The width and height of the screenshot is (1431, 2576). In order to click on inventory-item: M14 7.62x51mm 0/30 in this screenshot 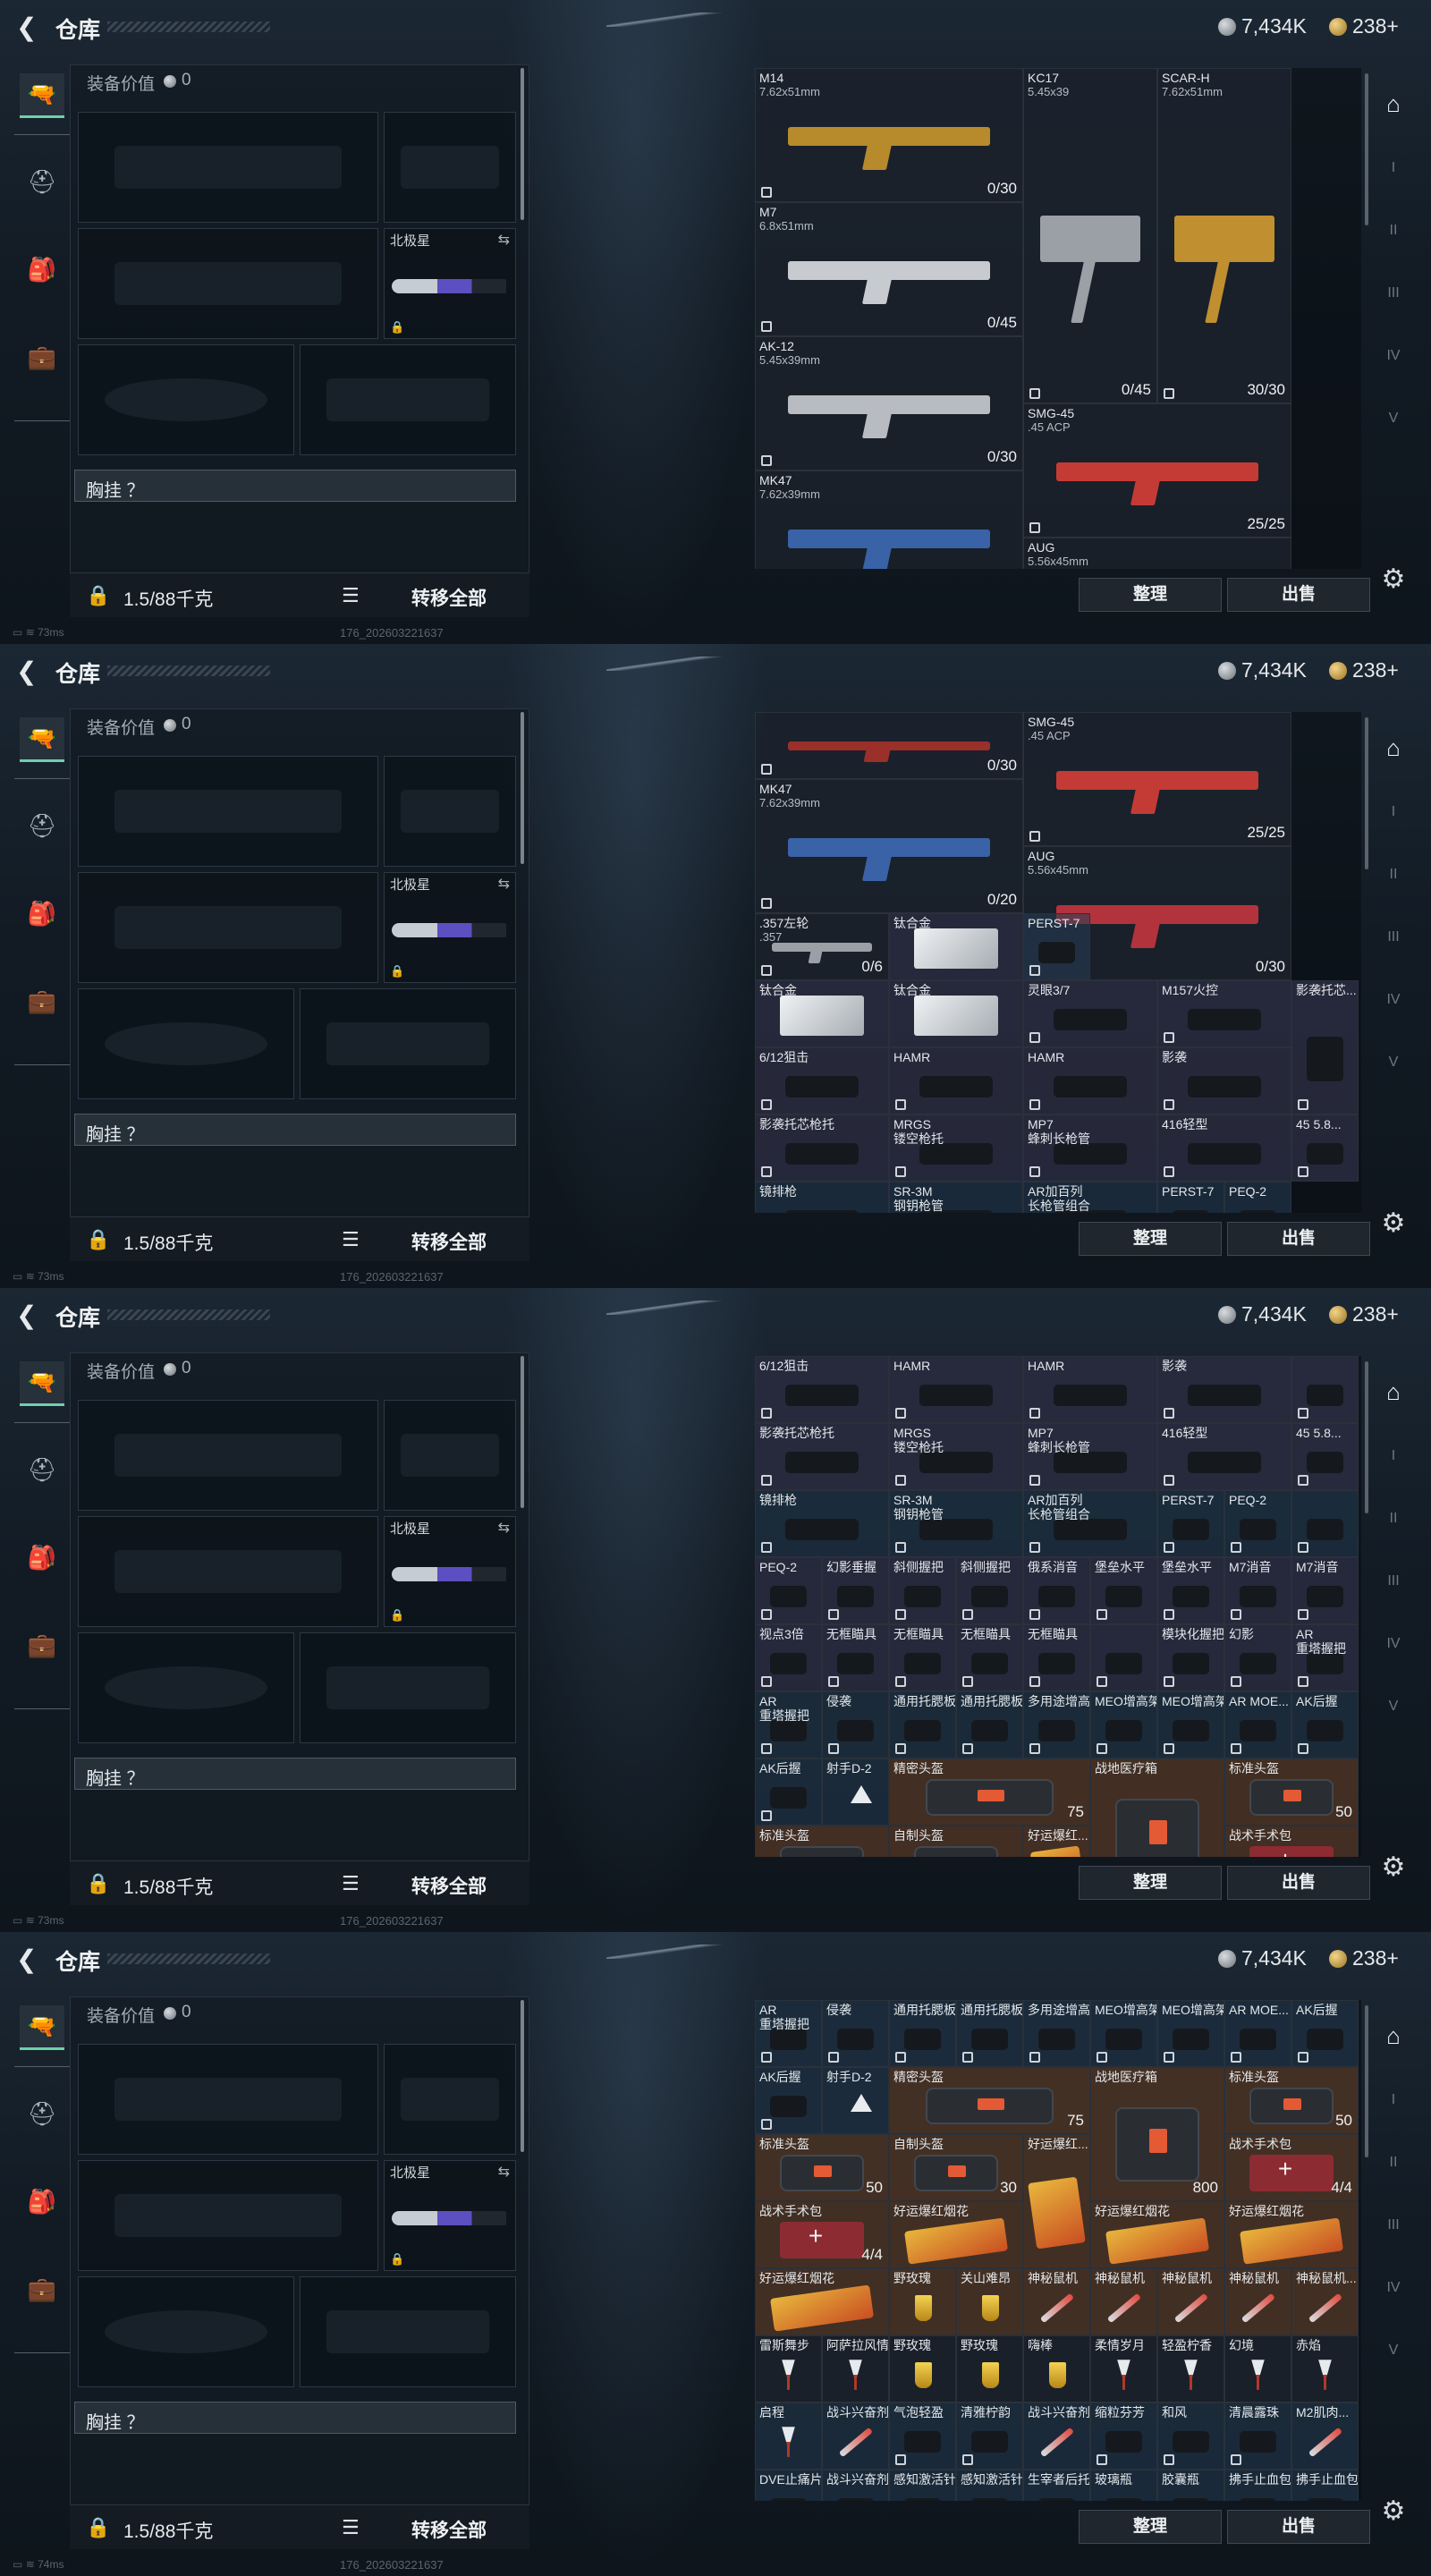, I will do `click(889, 135)`.